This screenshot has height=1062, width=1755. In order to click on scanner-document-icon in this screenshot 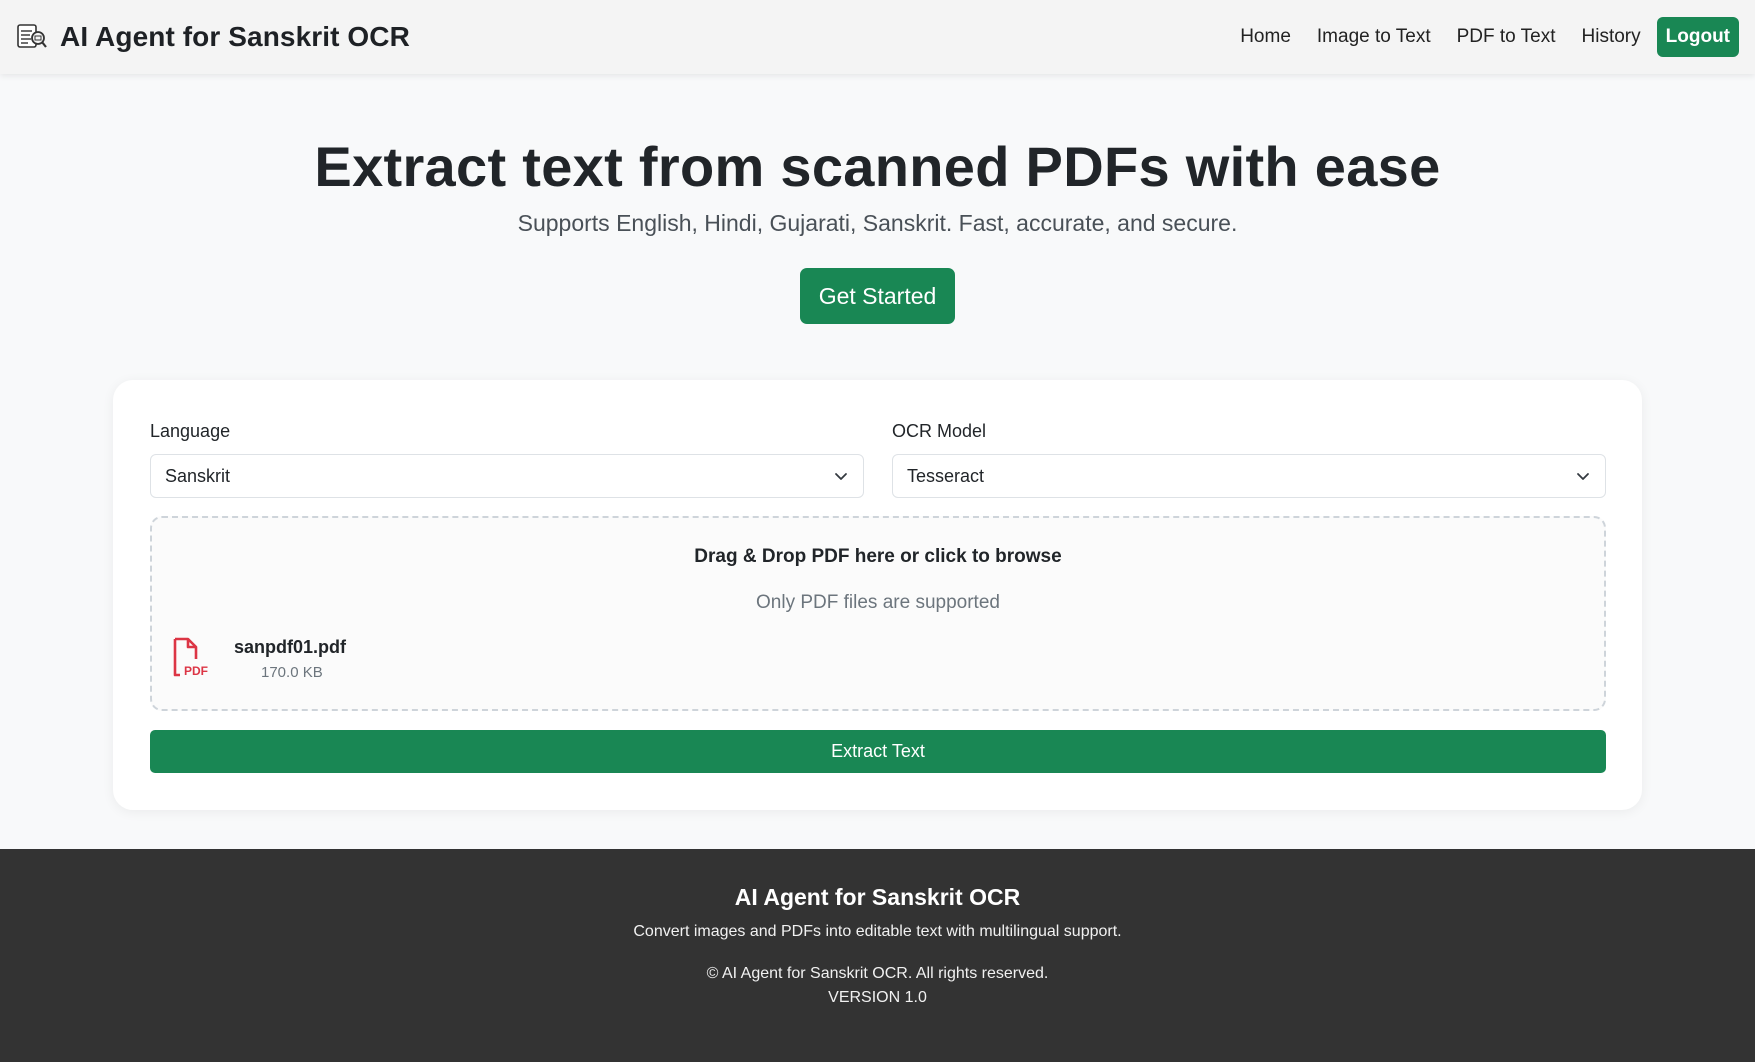, I will do `click(32, 37)`.